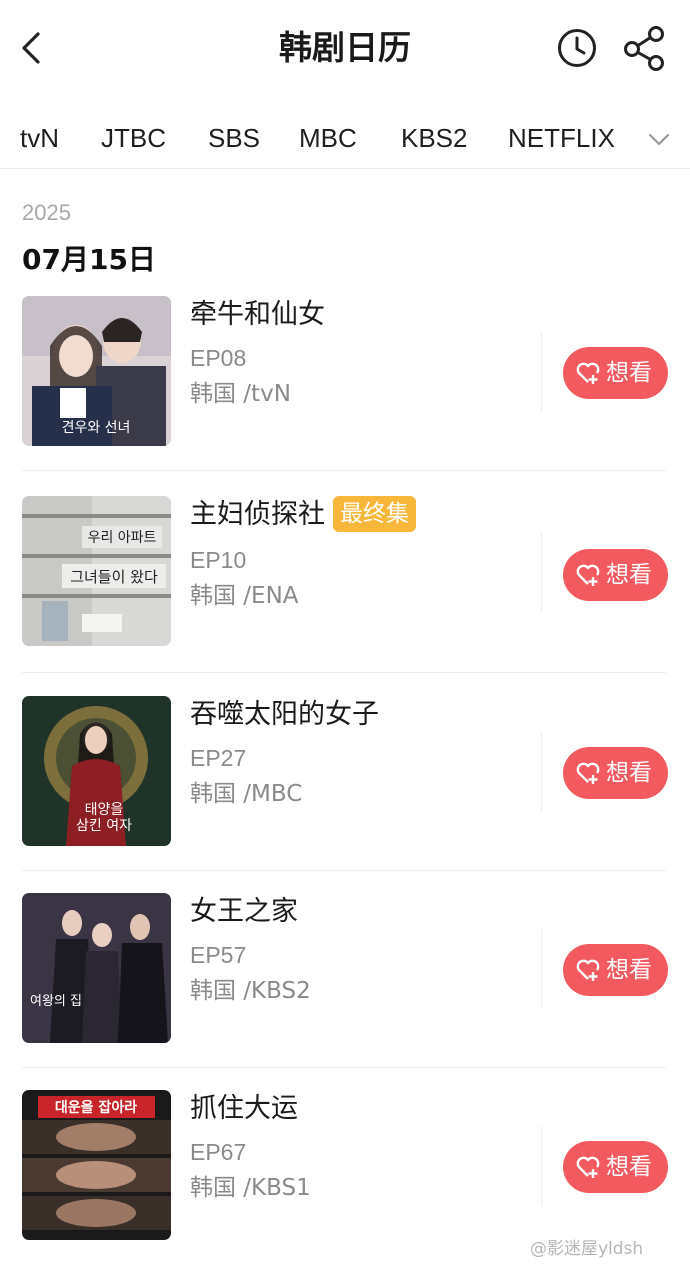  Describe the element at coordinates (46, 212) in the screenshot. I see `year-label: 2025` at that location.